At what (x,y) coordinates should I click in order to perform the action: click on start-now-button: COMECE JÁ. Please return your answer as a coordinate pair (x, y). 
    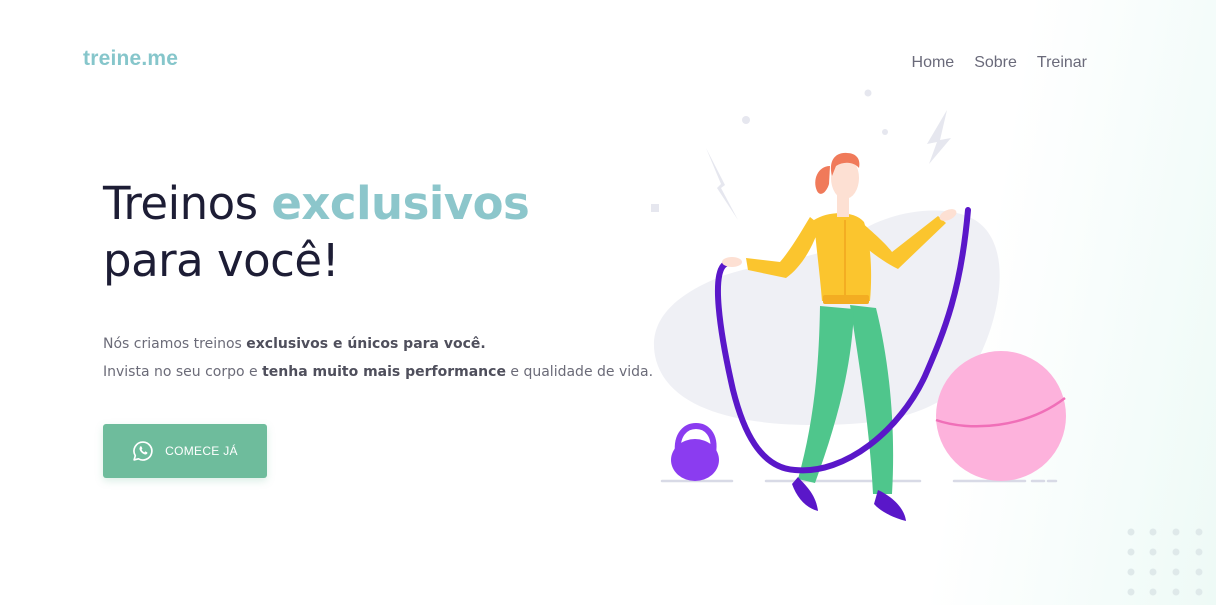
    Looking at the image, I should click on (185, 451).